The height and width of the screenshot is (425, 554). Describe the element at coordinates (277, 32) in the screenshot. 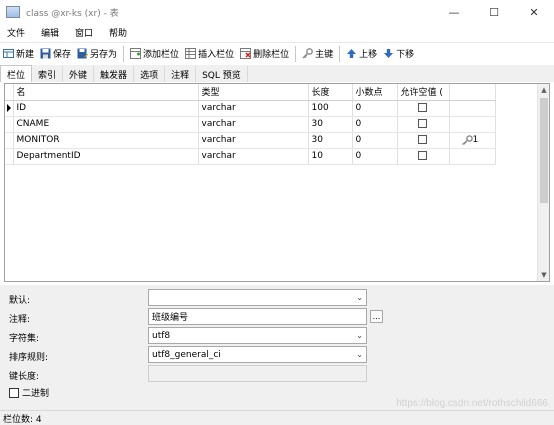

I see `menu-bar: 文件 编辑 窗口 帮助` at that location.